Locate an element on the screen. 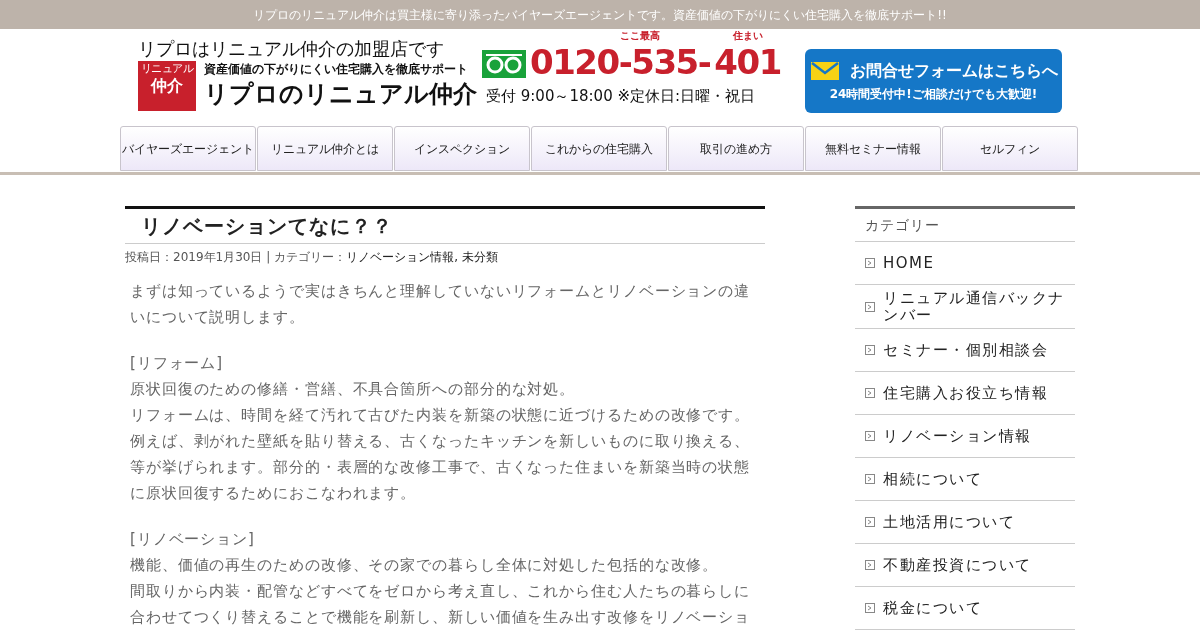  paragraph: 原状回復のための修繕・営繕、不具合箇所への部分的な対処。 is located at coordinates (353, 389).